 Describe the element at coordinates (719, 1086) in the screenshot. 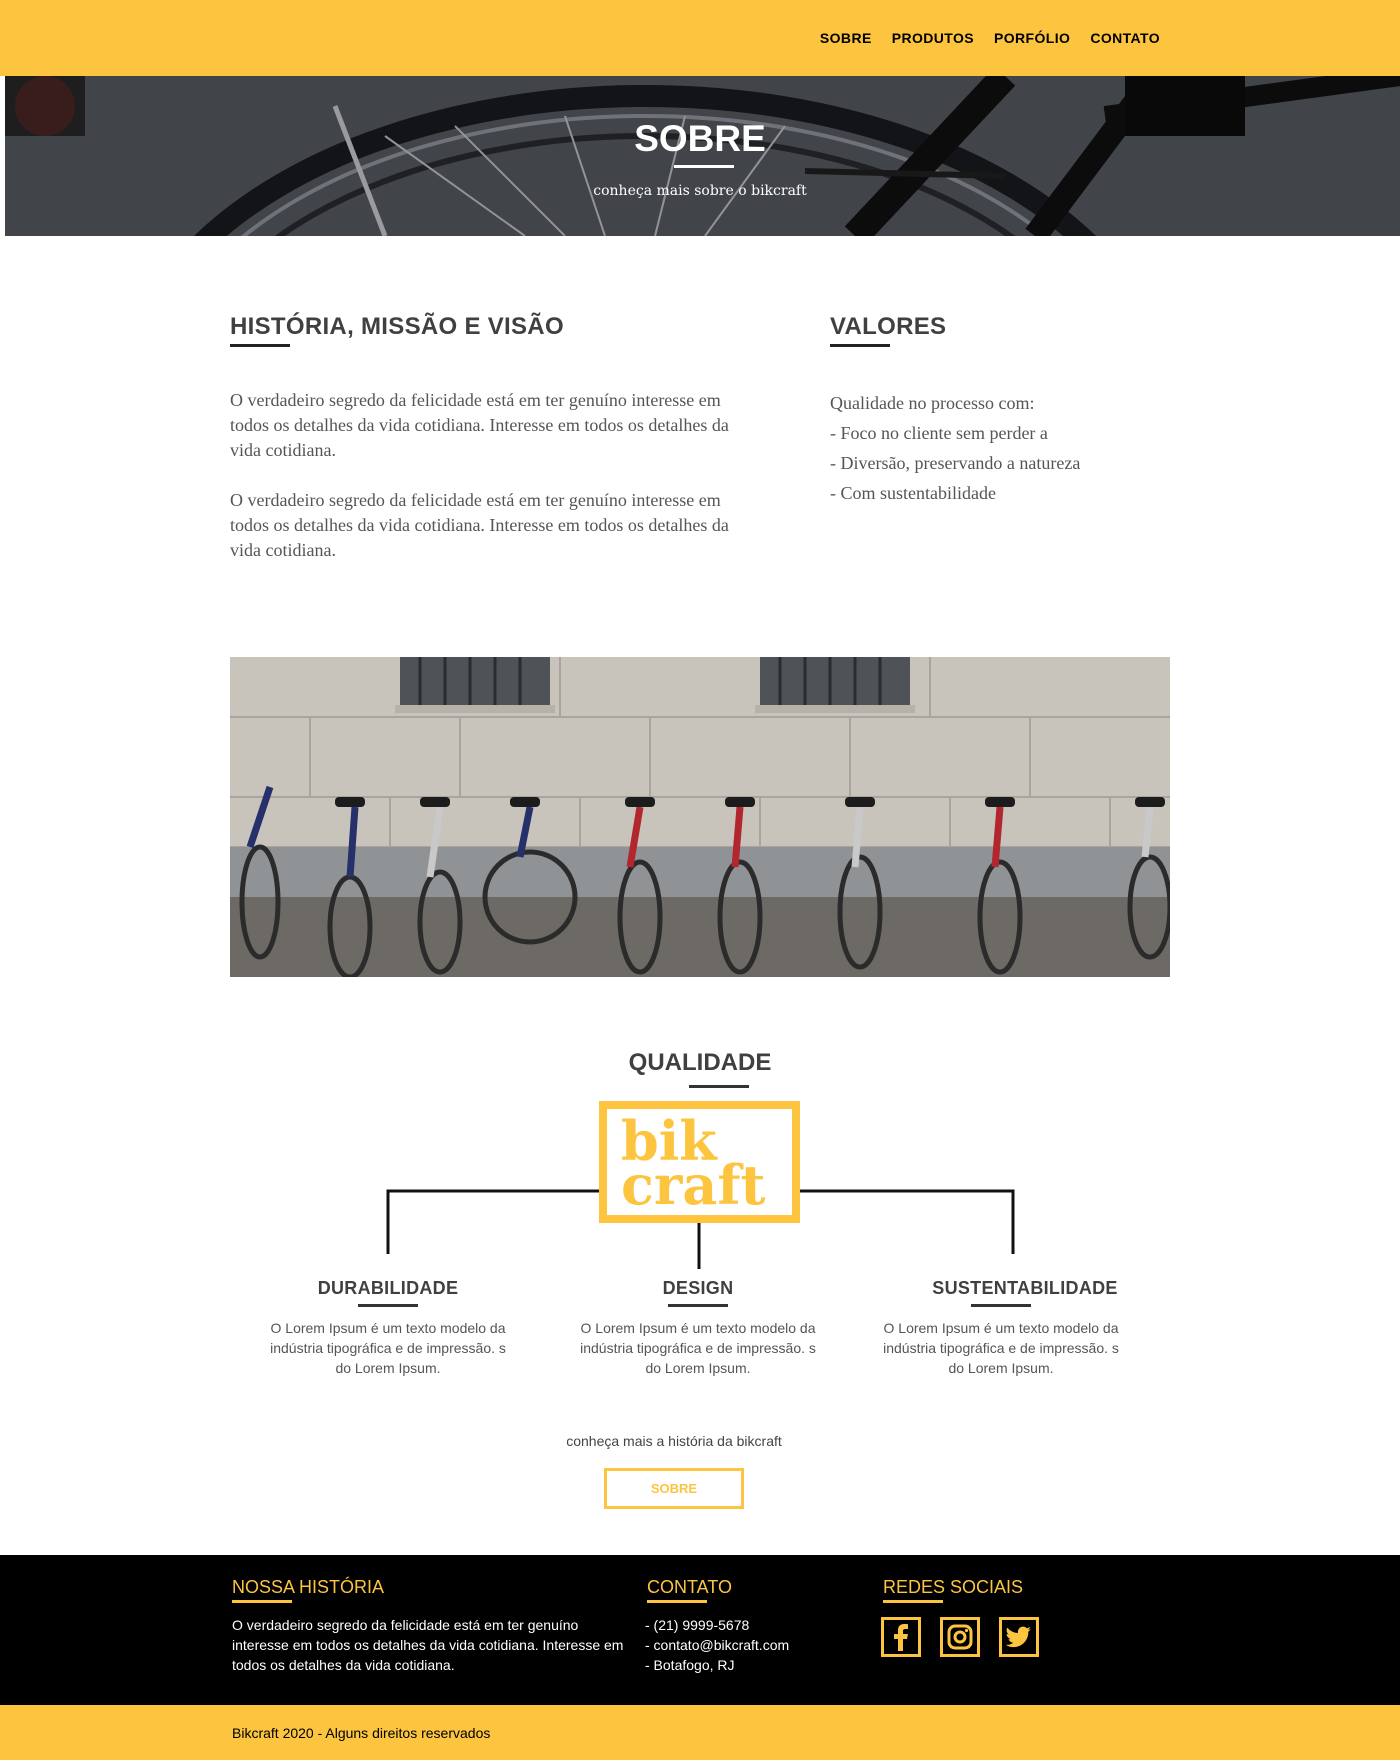

I see `quality-heading-underline` at that location.